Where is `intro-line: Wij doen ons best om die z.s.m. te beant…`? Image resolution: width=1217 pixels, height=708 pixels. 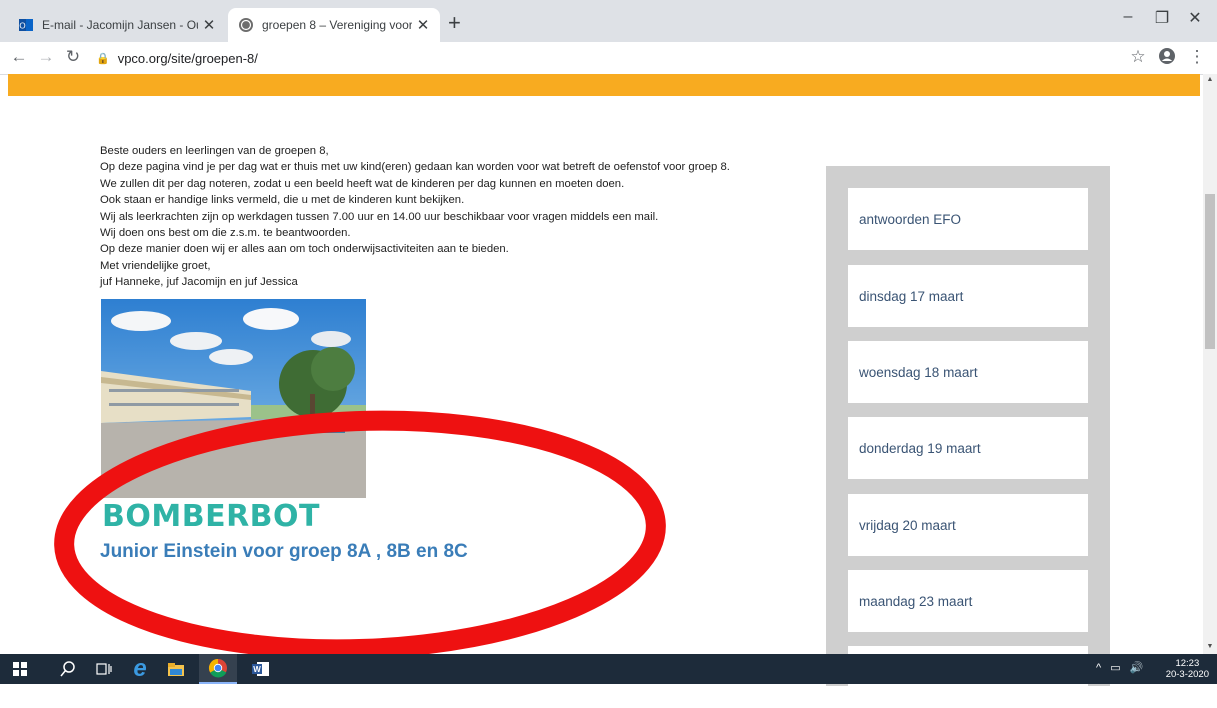
intro-line: Wij doen ons best om die z.s.m. te beant… is located at coordinates (225, 233).